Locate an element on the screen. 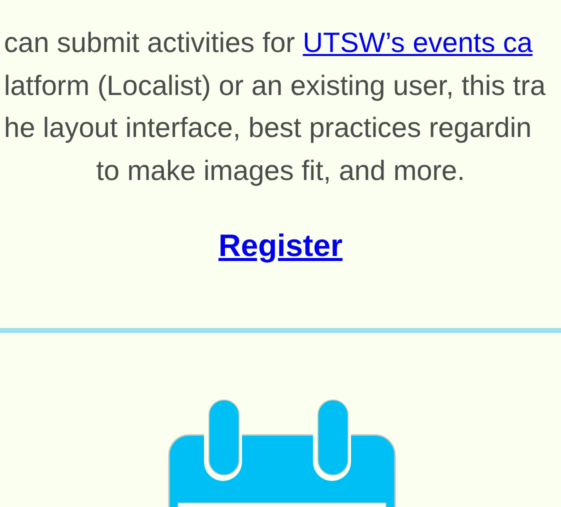 Image resolution: width=561 pixels, height=507 pixels. calendar-icon is located at coordinates (282, 453).